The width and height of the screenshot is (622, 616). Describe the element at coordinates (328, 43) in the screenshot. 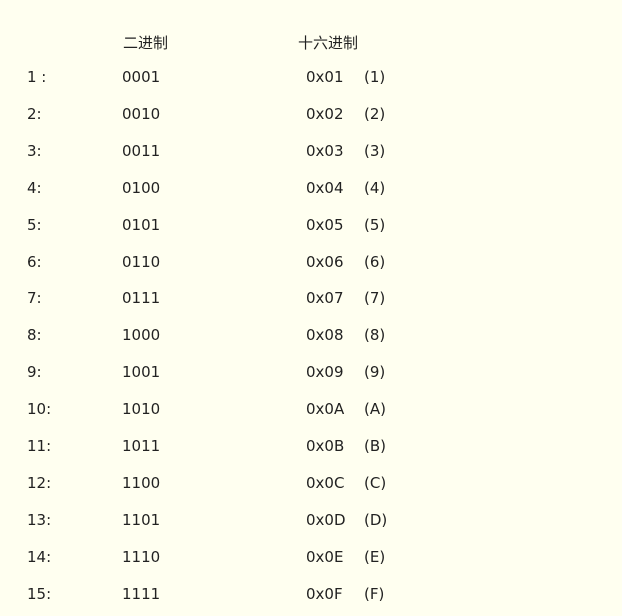

I see `header-hex: 十六进制` at that location.